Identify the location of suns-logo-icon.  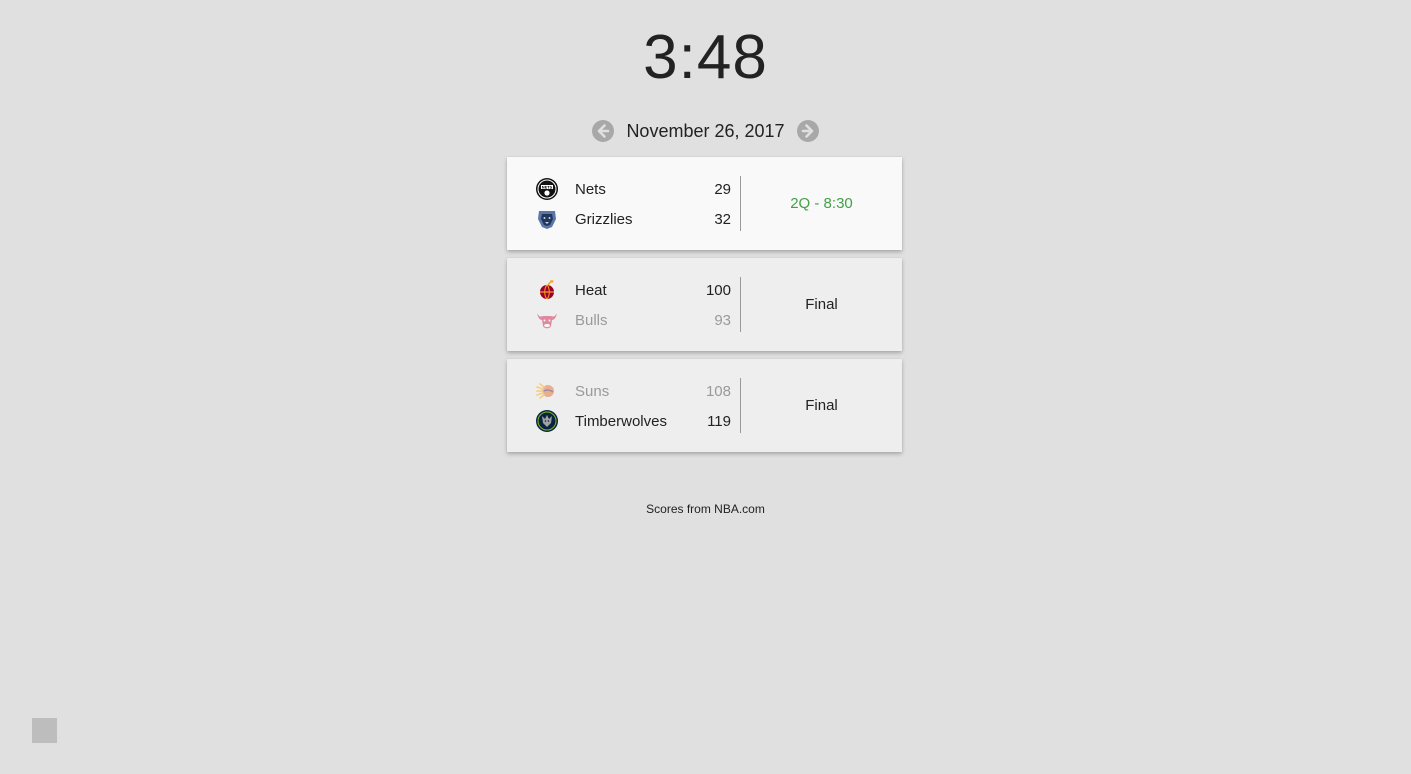
(545, 391).